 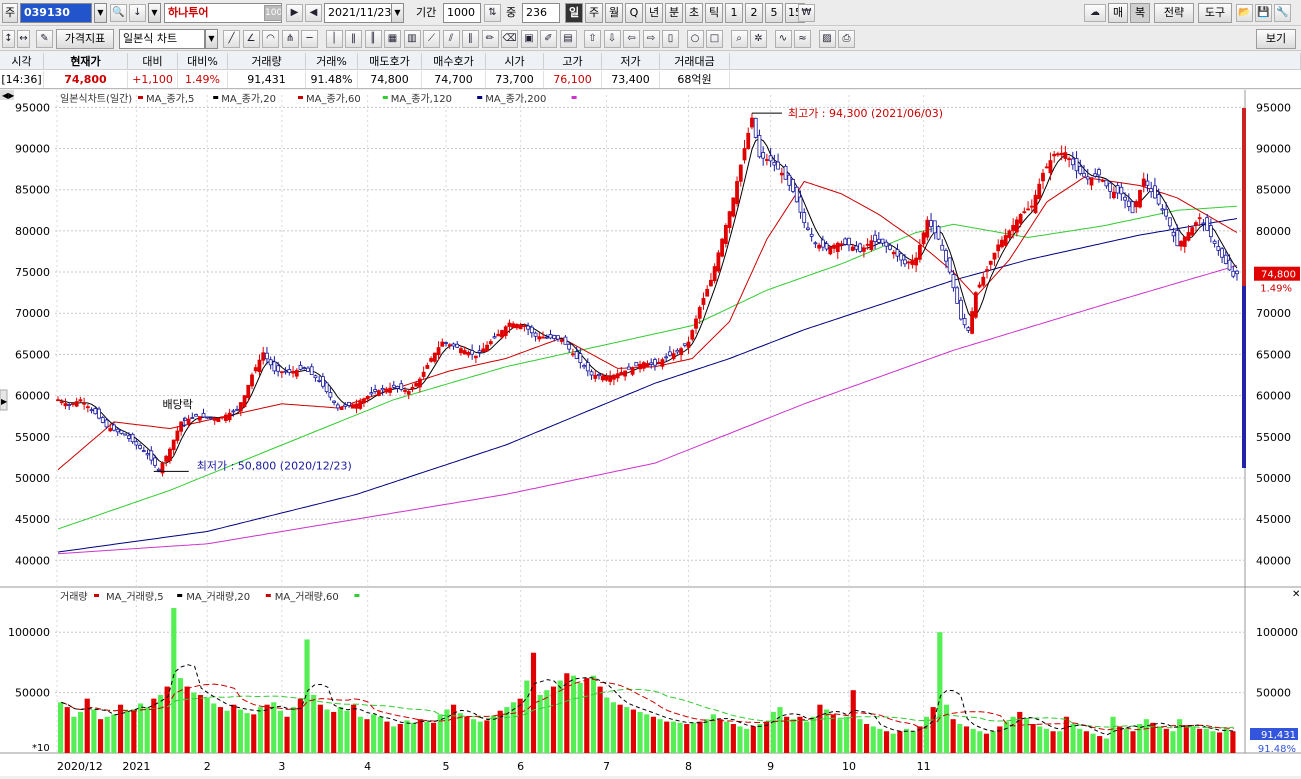 I want to click on angle-line-icon: ∠, so click(x=251, y=39).